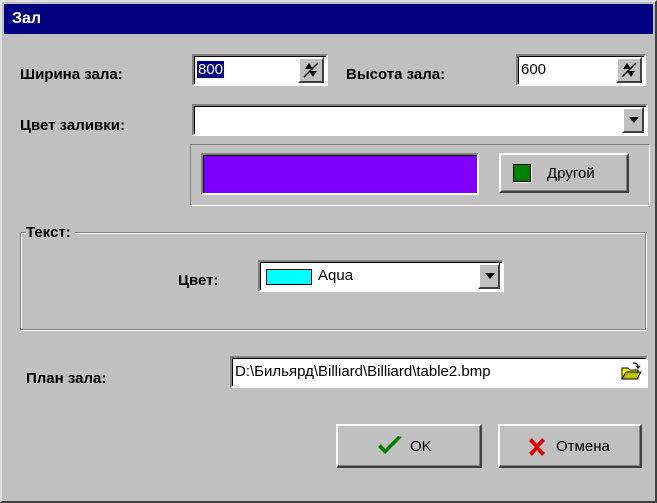 The height and width of the screenshot is (503, 657). I want to click on text-group-title: Текст:, so click(50, 232).